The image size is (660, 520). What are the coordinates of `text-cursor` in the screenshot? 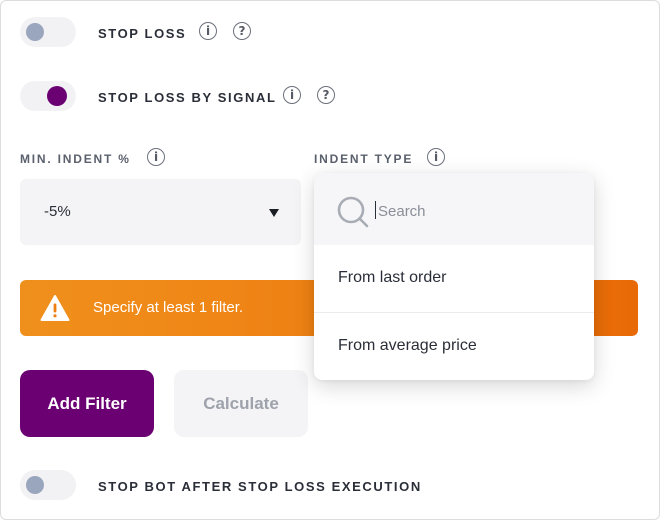 It's located at (375, 210).